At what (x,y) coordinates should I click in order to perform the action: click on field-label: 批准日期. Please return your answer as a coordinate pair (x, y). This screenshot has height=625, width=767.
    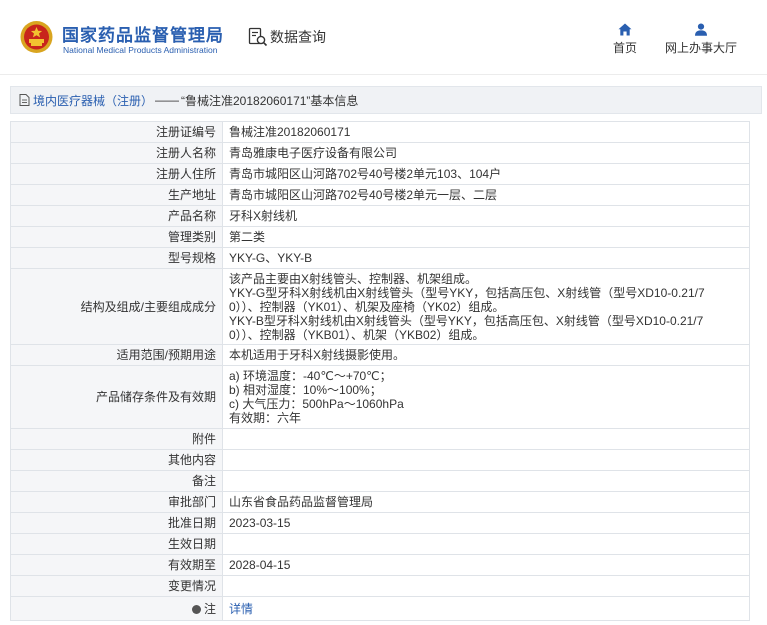
    Looking at the image, I should click on (116, 523).